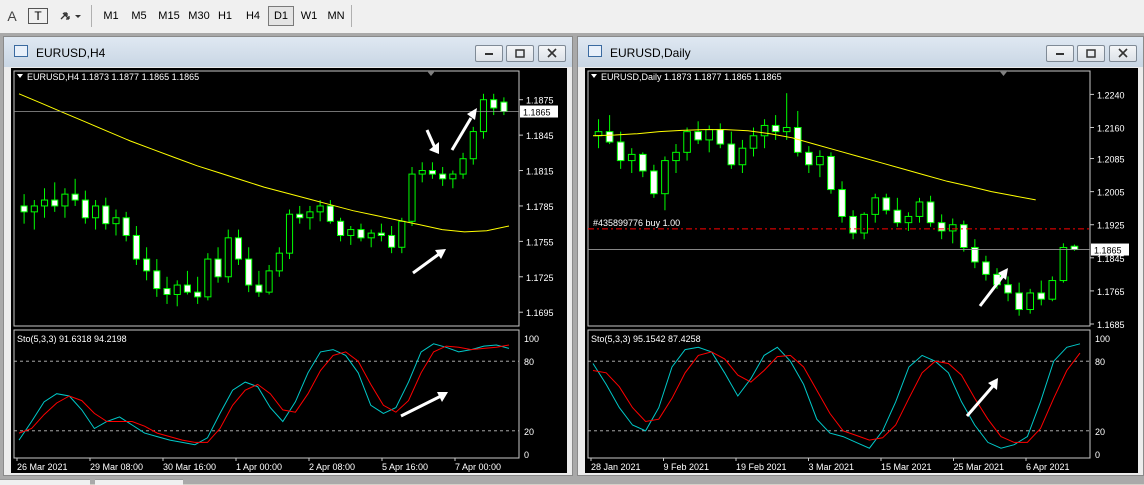  Describe the element at coordinates (595, 51) in the screenshot. I see `chart-window-icon` at that location.